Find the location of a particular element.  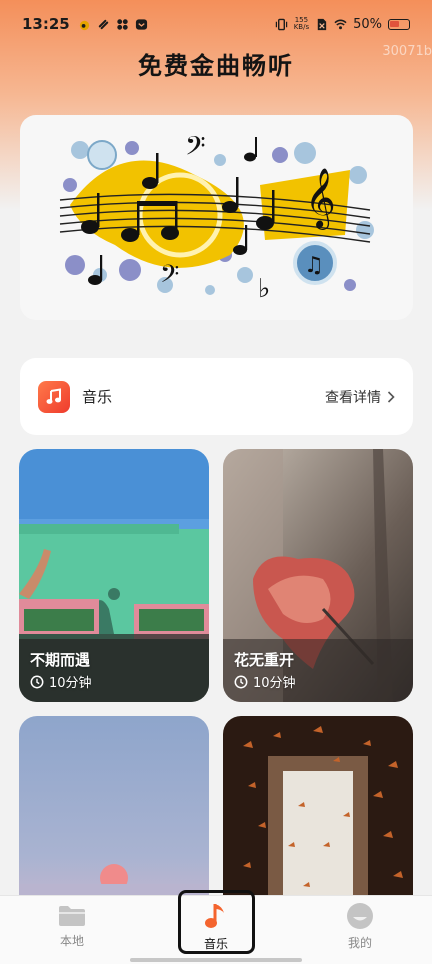

nav-music-label: 音乐 is located at coordinates (215, 943).